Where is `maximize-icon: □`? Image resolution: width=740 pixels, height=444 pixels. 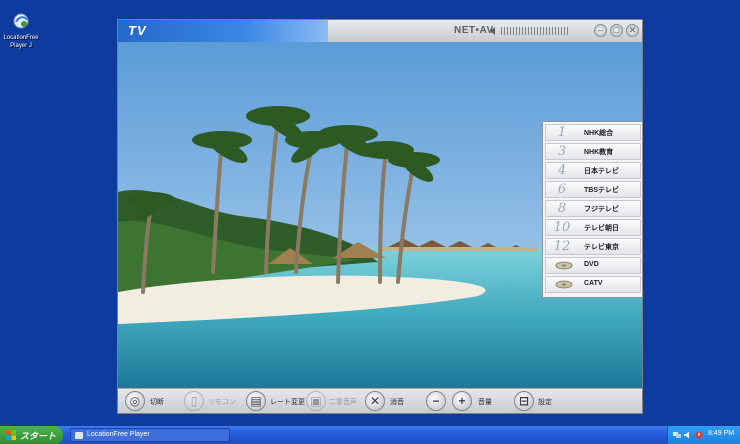
maximize-icon: □ is located at coordinates (616, 30).